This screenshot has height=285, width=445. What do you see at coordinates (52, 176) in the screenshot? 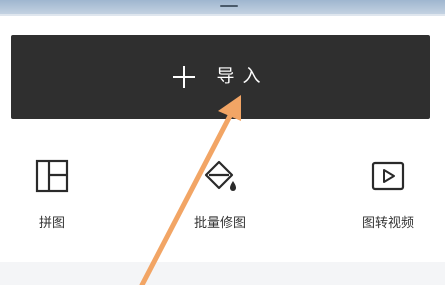
I see `collage-icon` at bounding box center [52, 176].